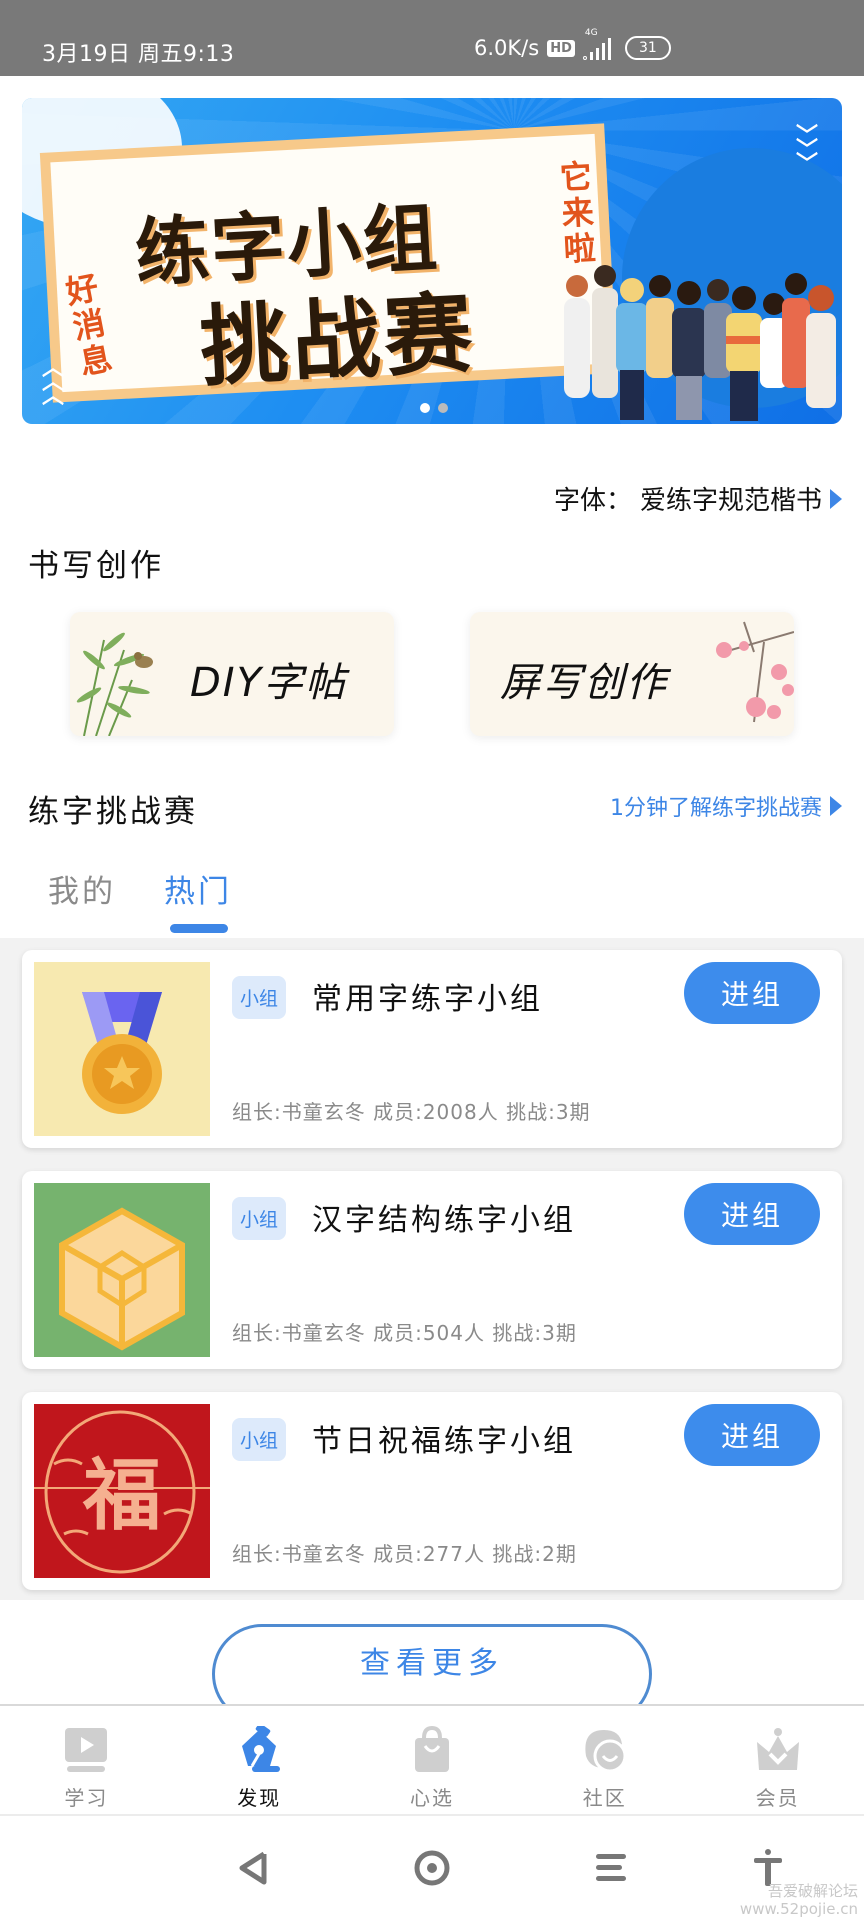 The width and height of the screenshot is (864, 1920). Describe the element at coordinates (777, 1798) in the screenshot. I see `nav-label: 会员` at that location.